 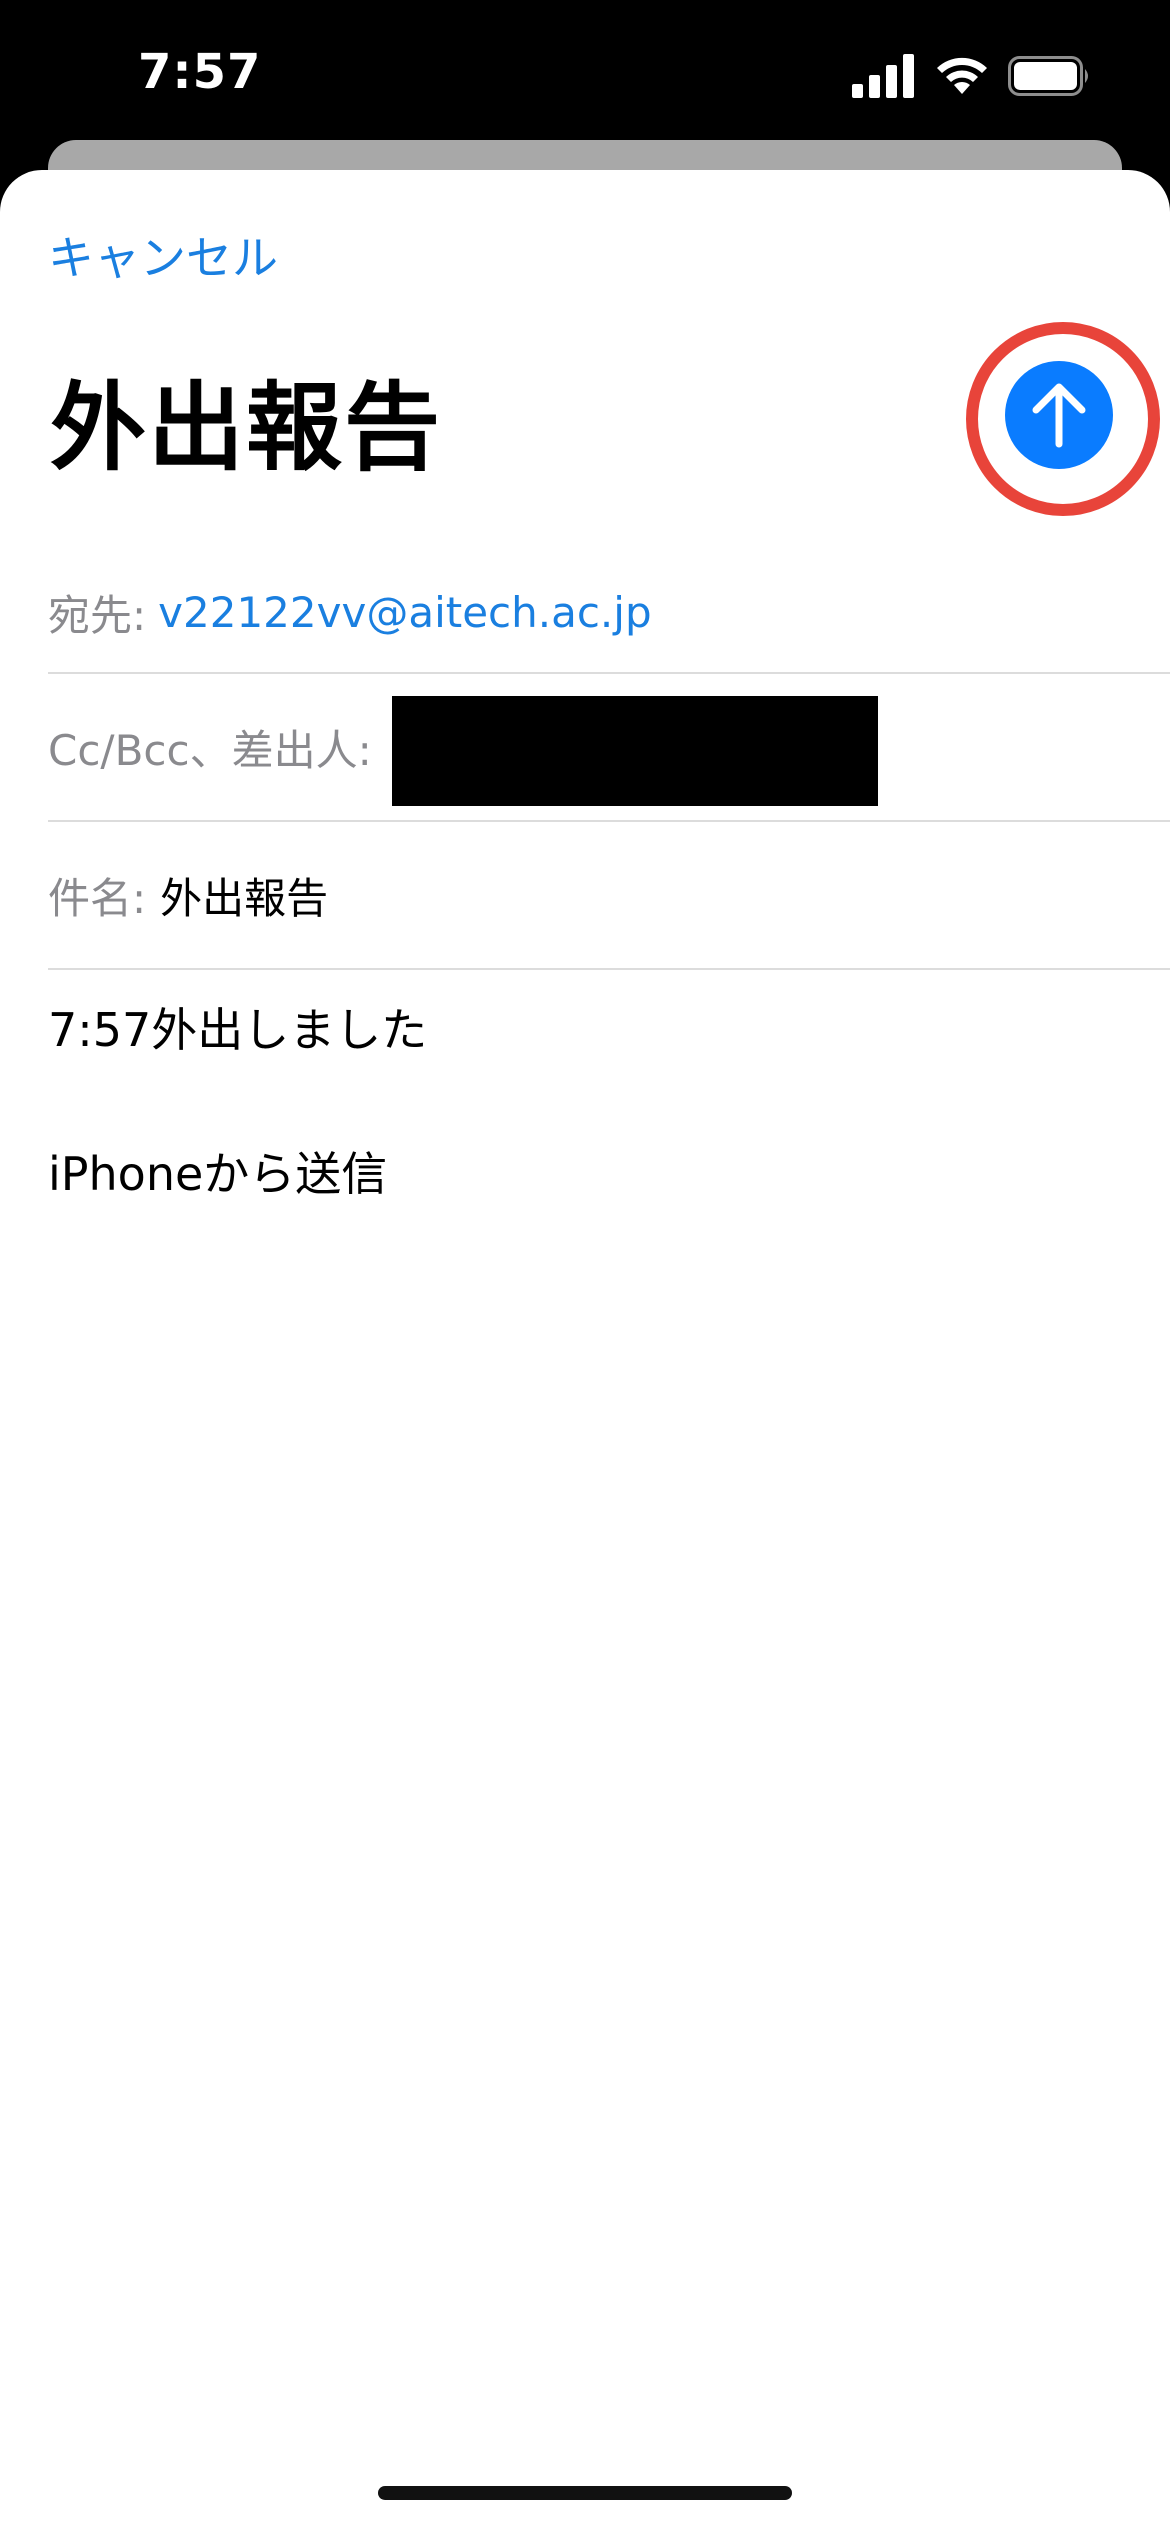 What do you see at coordinates (404, 612) in the screenshot?
I see `to-recipient: v22122vv@aitech.ac.jp` at bounding box center [404, 612].